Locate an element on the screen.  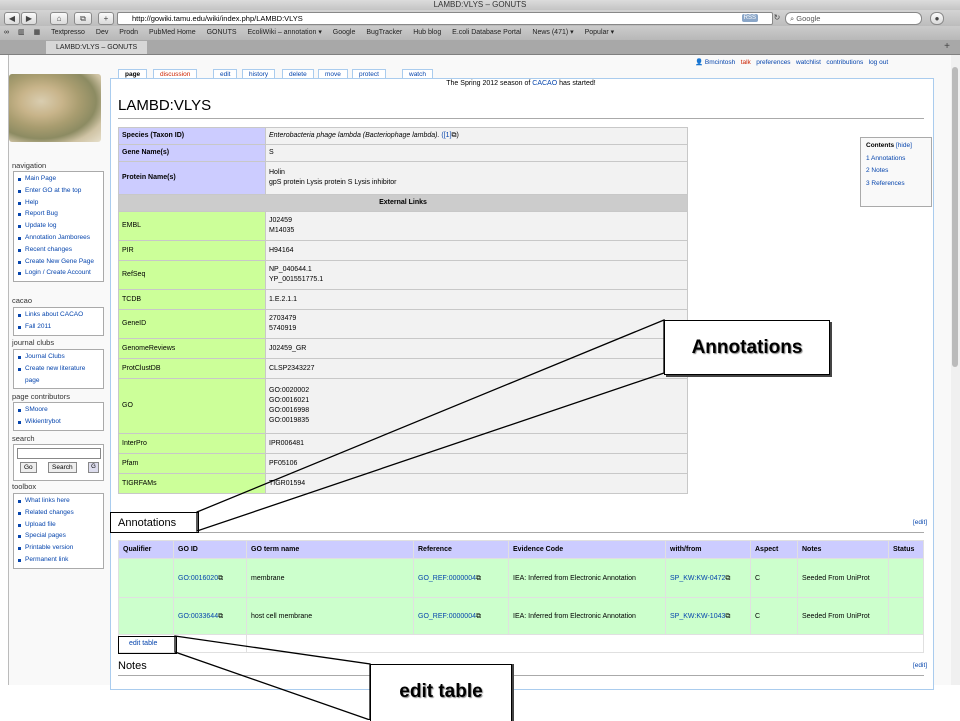
nav-recent-changes: Recent changes is located at coordinates (58, 250).